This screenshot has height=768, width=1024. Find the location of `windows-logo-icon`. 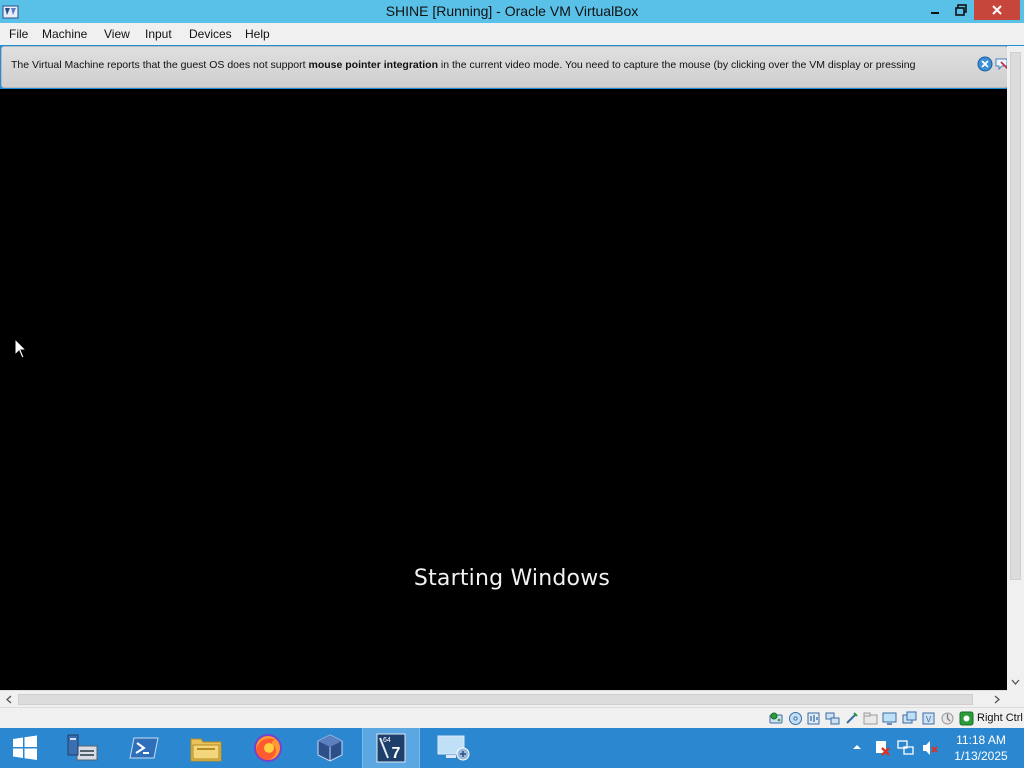

windows-logo-icon is located at coordinates (25, 747).